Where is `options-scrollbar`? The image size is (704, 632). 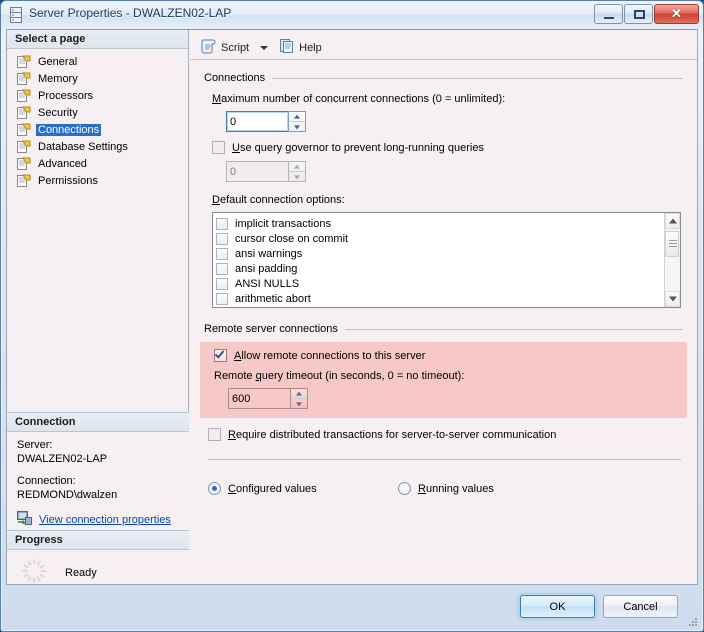
options-scrollbar is located at coordinates (672, 260).